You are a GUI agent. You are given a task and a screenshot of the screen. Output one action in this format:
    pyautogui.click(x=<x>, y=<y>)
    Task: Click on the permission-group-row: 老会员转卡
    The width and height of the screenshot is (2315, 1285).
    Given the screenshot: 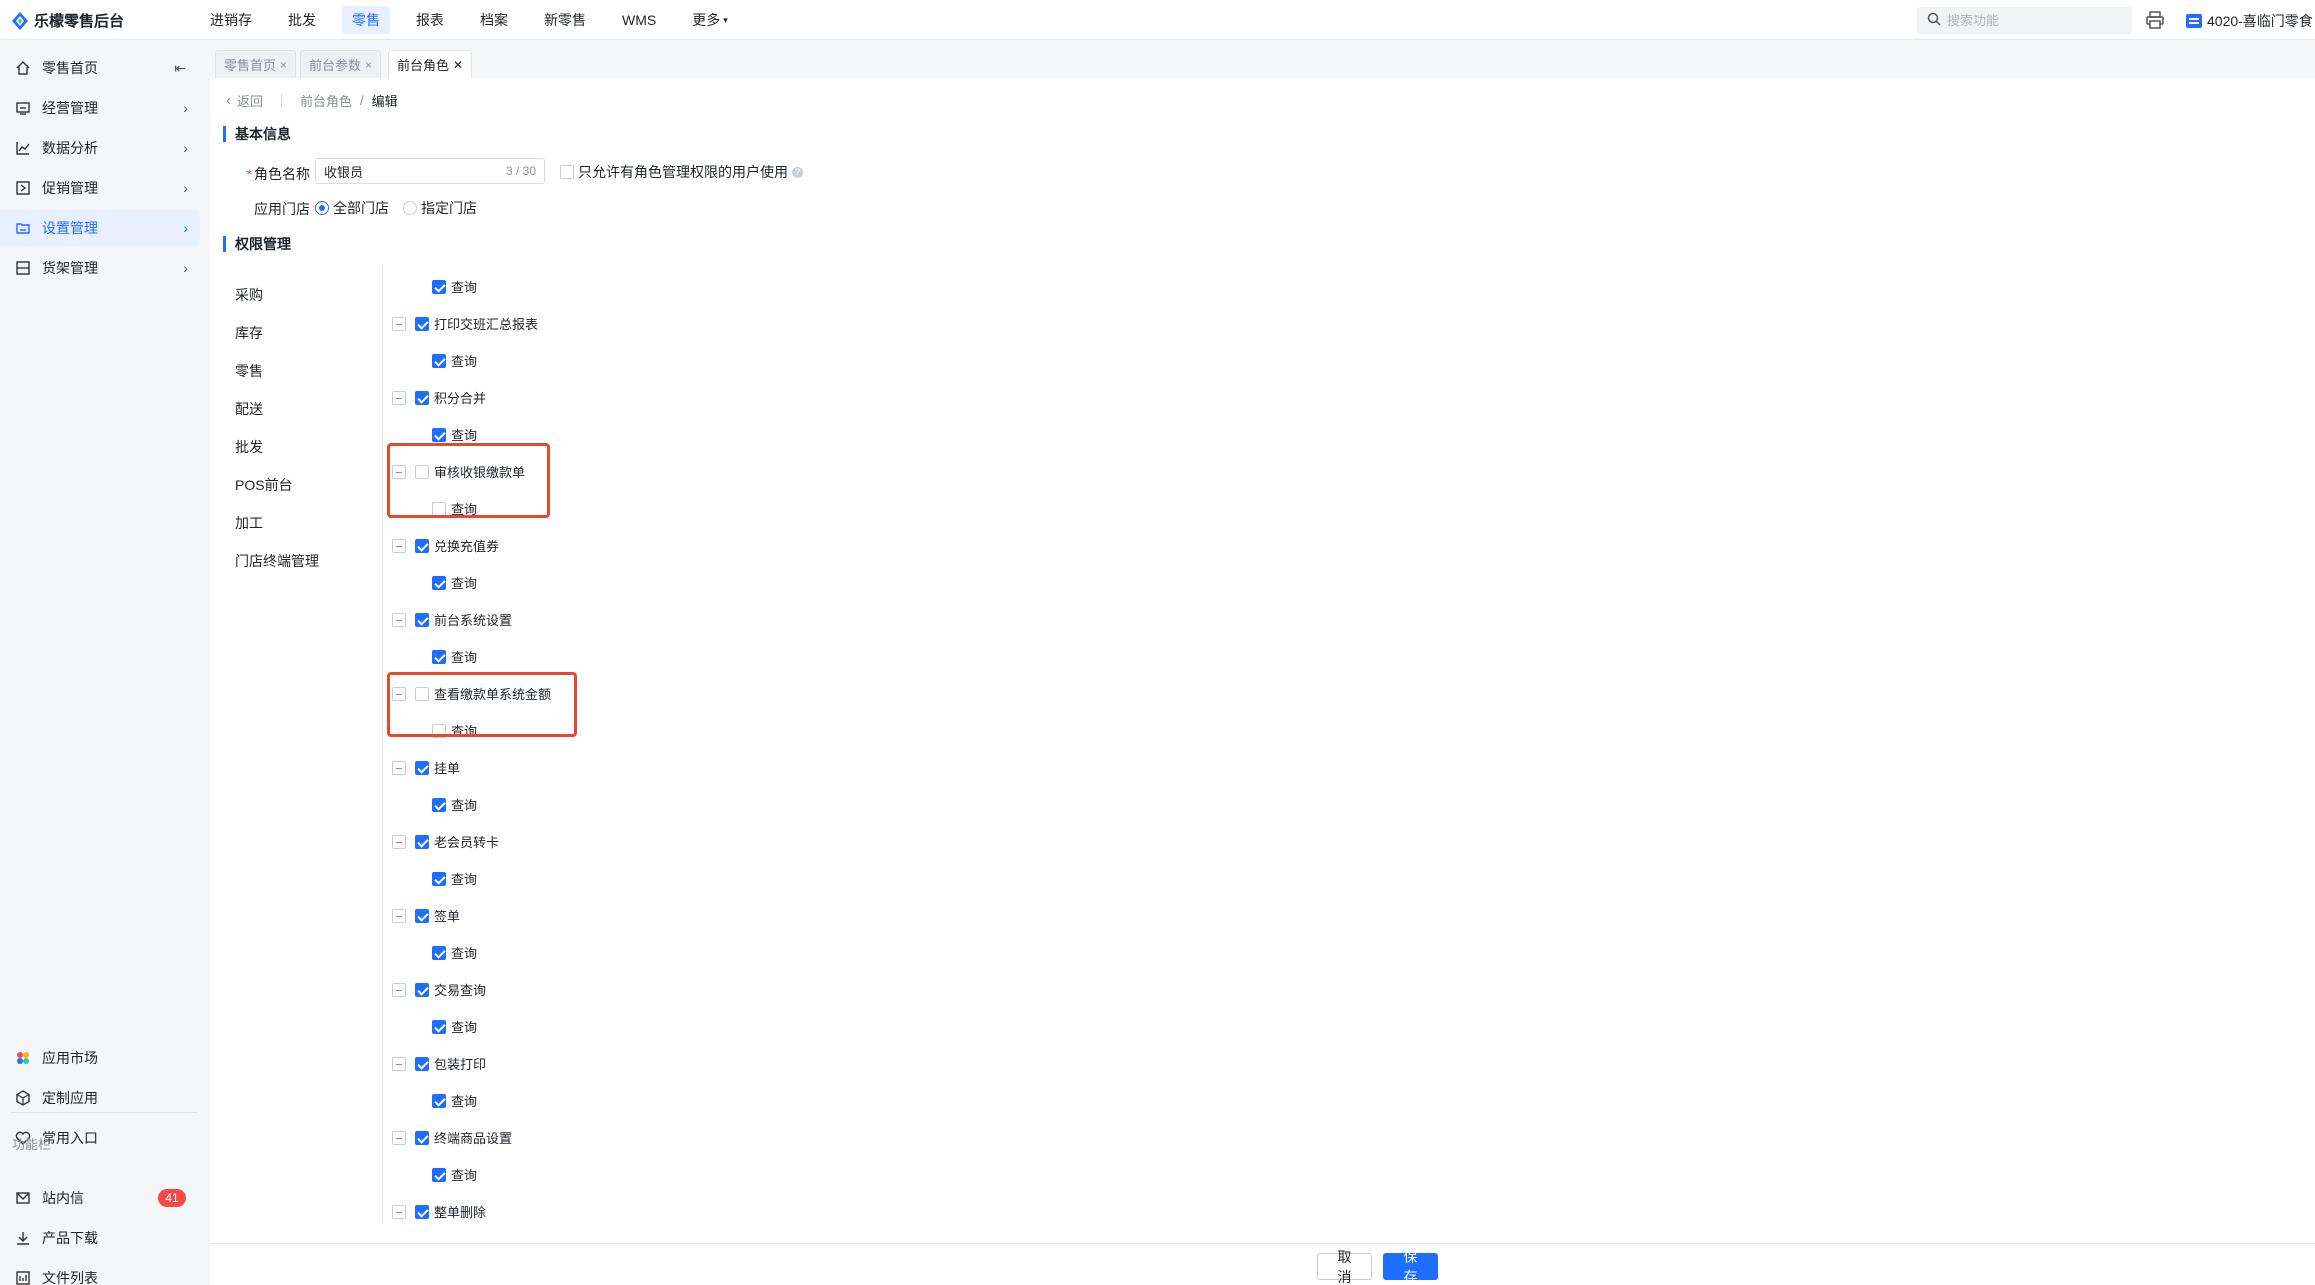 What is the action you would take?
    pyautogui.click(x=471, y=841)
    